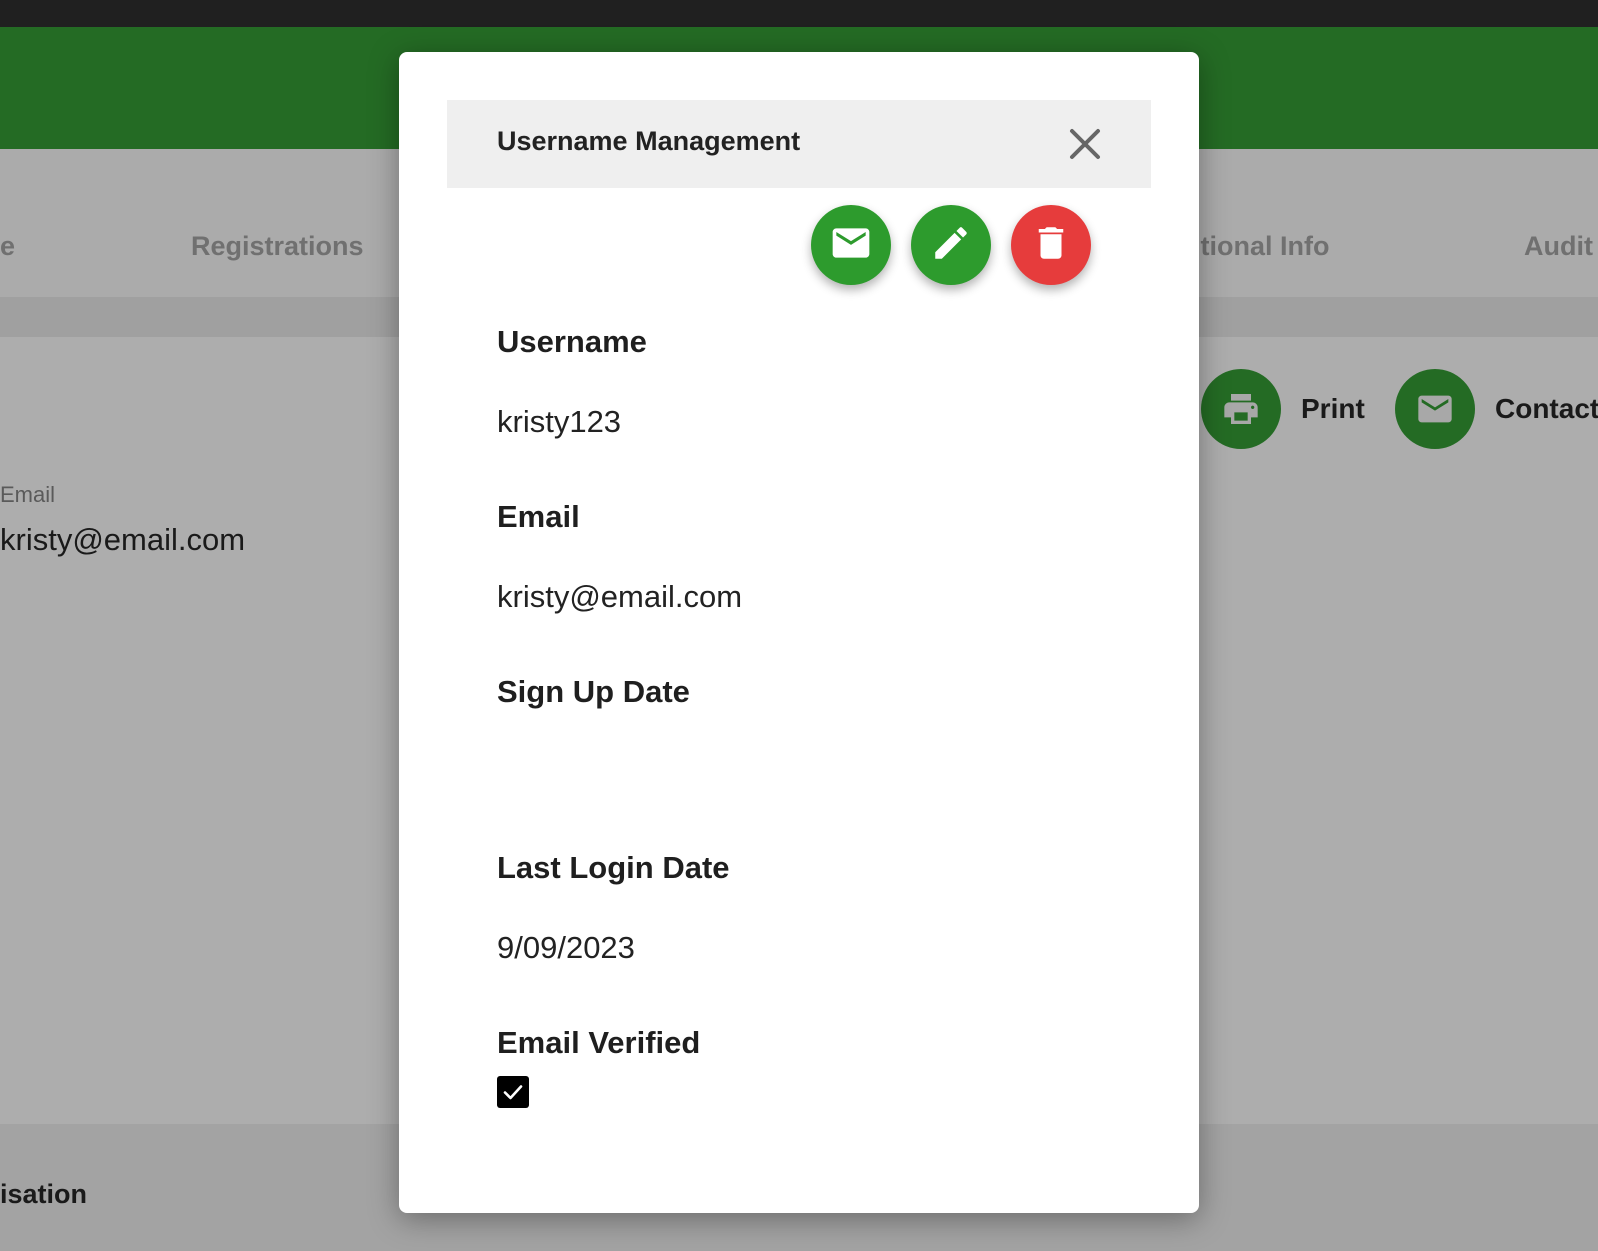 The height and width of the screenshot is (1251, 1598). I want to click on last-login-date-label: Last Login Date, so click(613, 867).